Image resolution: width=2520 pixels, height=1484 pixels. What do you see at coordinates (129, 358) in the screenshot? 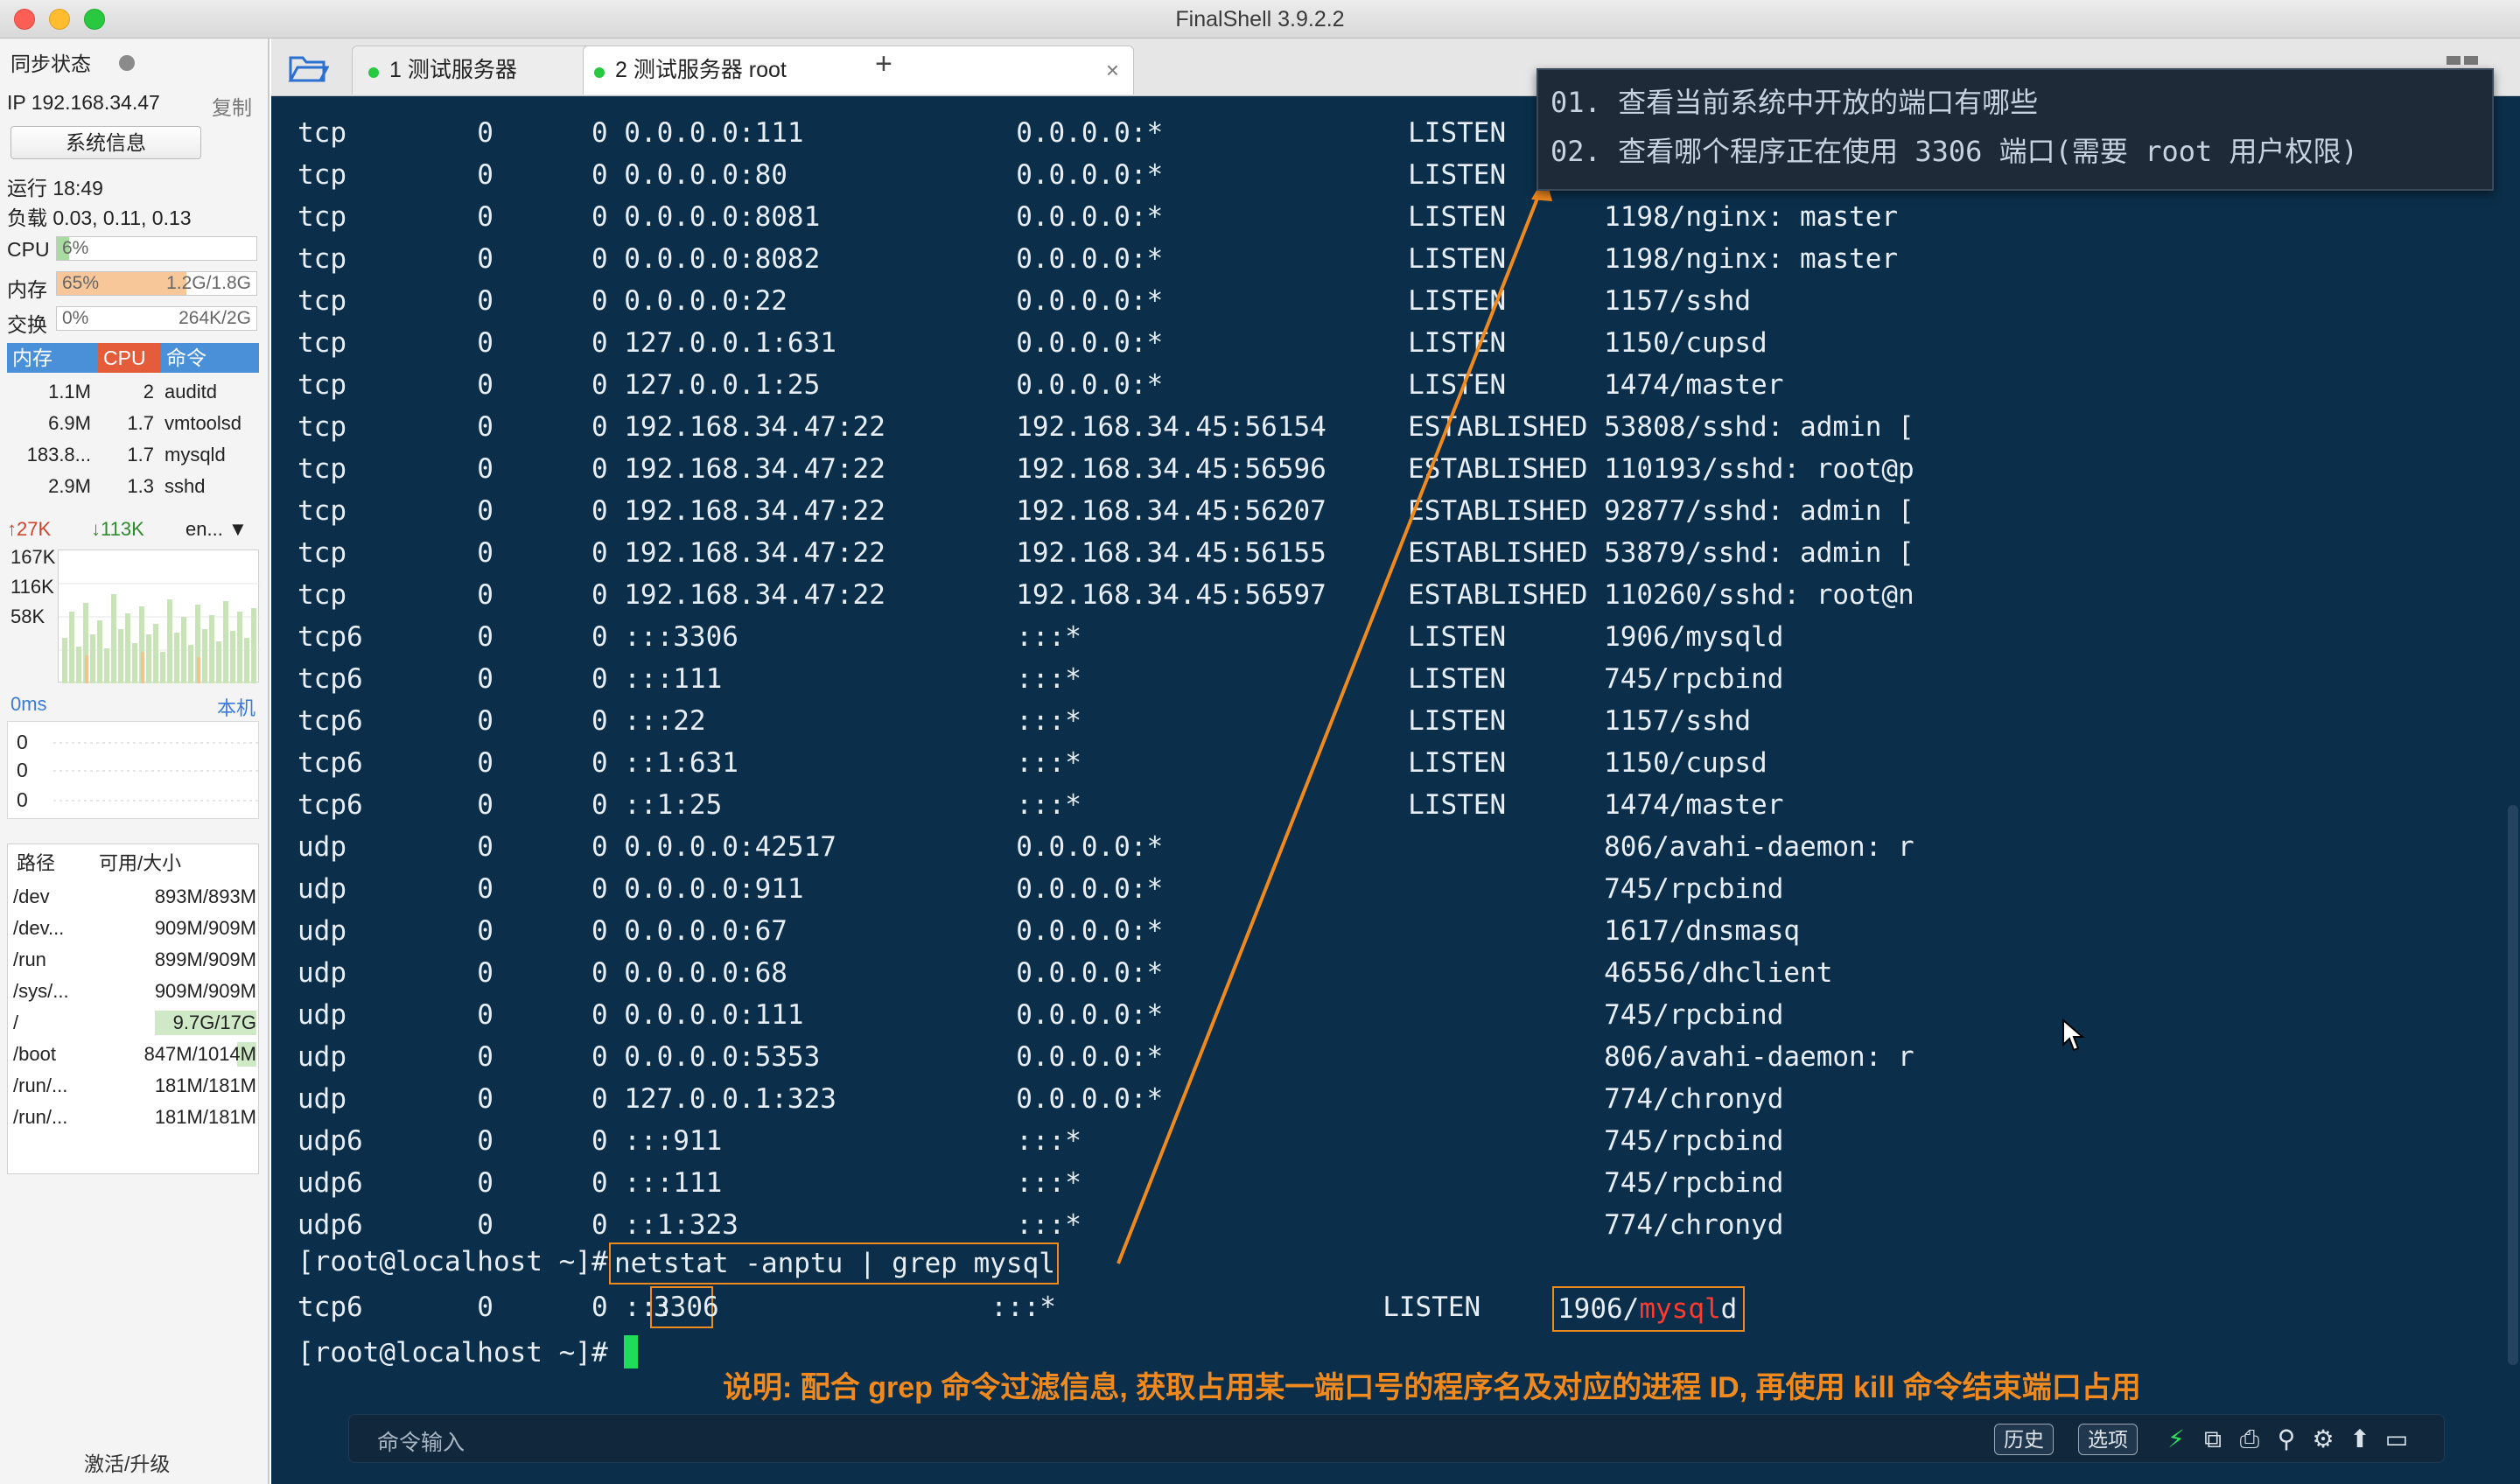
I see `proc-header-cpu: CPU` at bounding box center [129, 358].